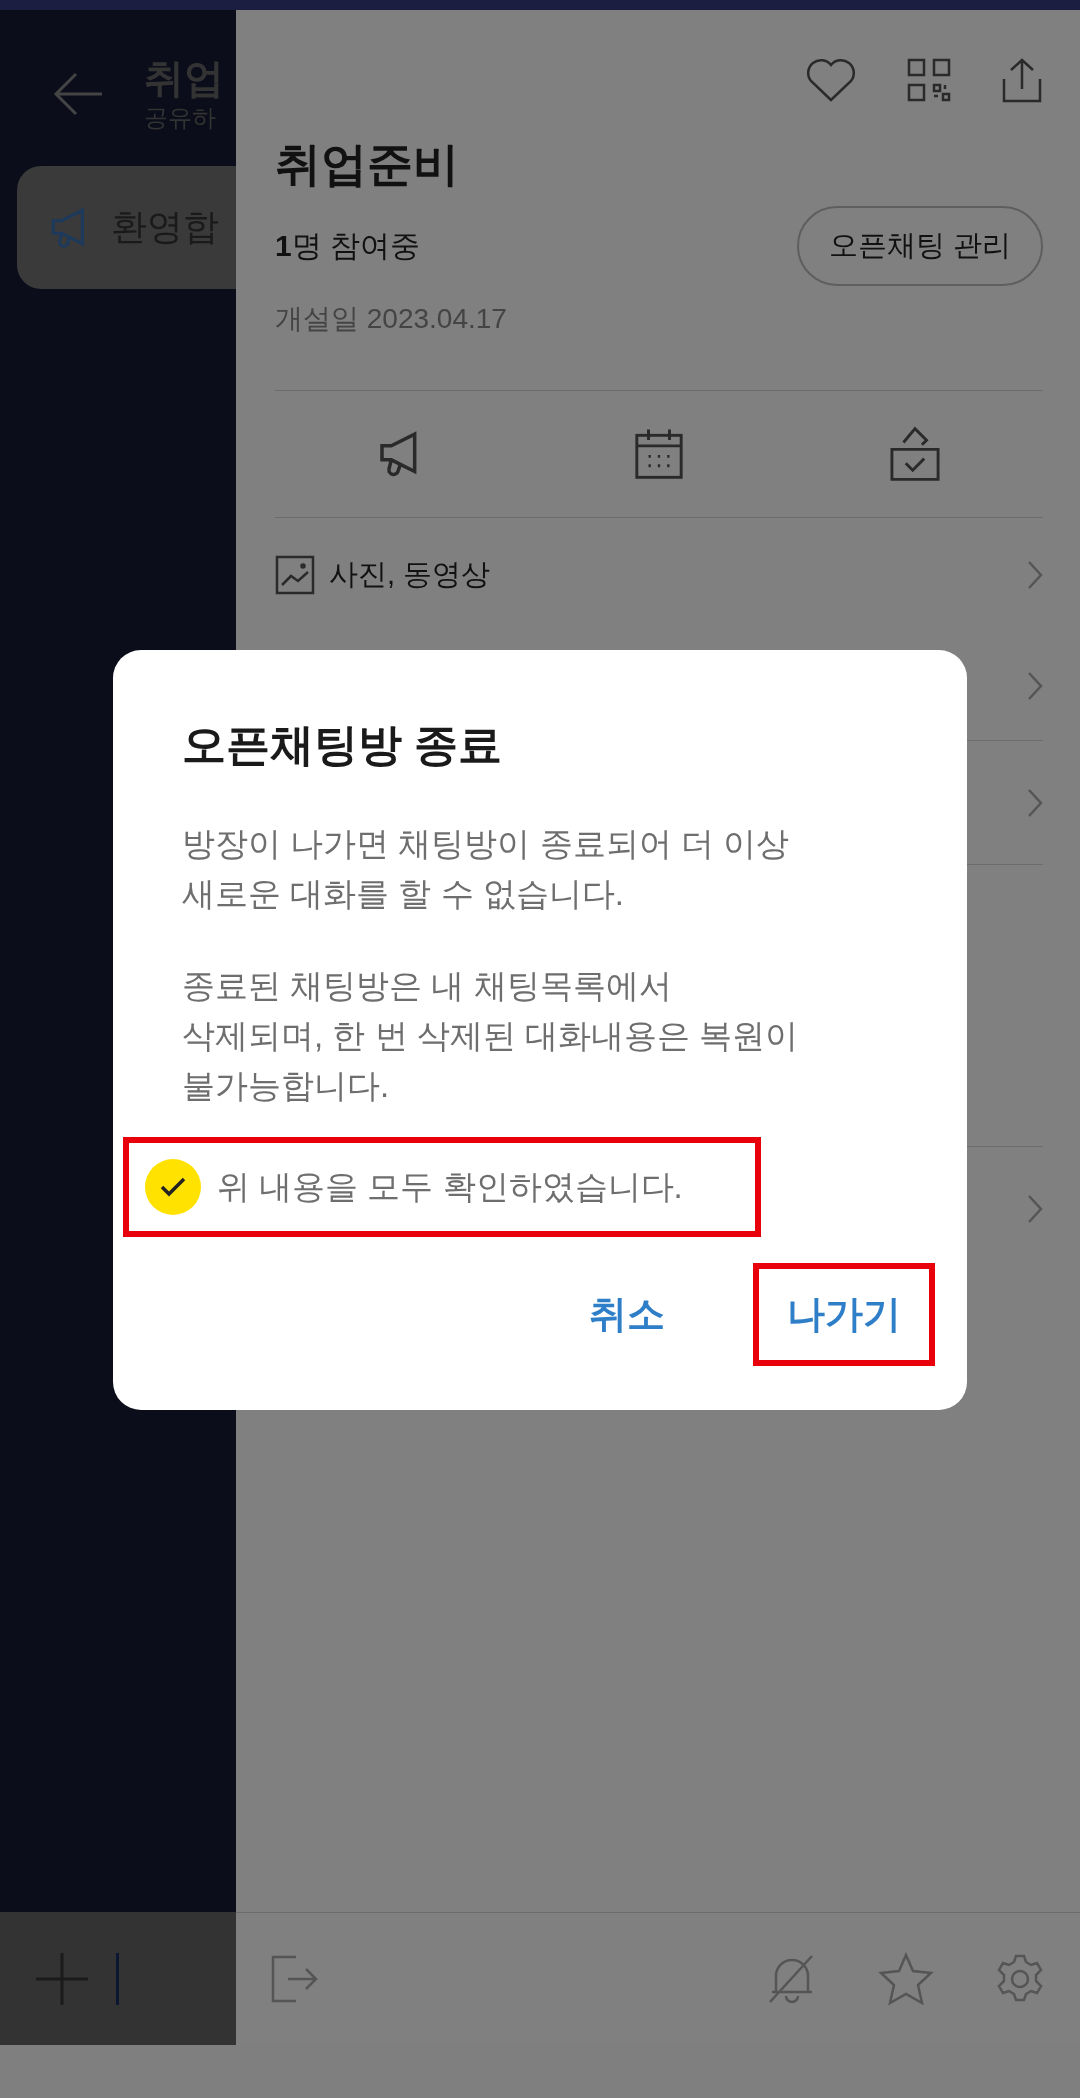  What do you see at coordinates (490, 1036) in the screenshot?
I see `dialog-message: 종료된 채팅방은 내 채팅목록에서 삭제되며, 한 번 삭제된 대화내용은 복원이 불가능합니다.` at bounding box center [490, 1036].